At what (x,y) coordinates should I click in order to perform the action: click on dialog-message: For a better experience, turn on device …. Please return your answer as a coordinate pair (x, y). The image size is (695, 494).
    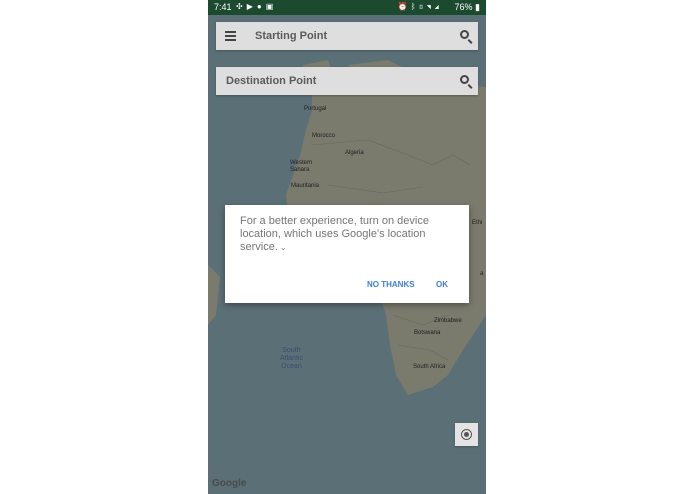
    Looking at the image, I should click on (350, 234).